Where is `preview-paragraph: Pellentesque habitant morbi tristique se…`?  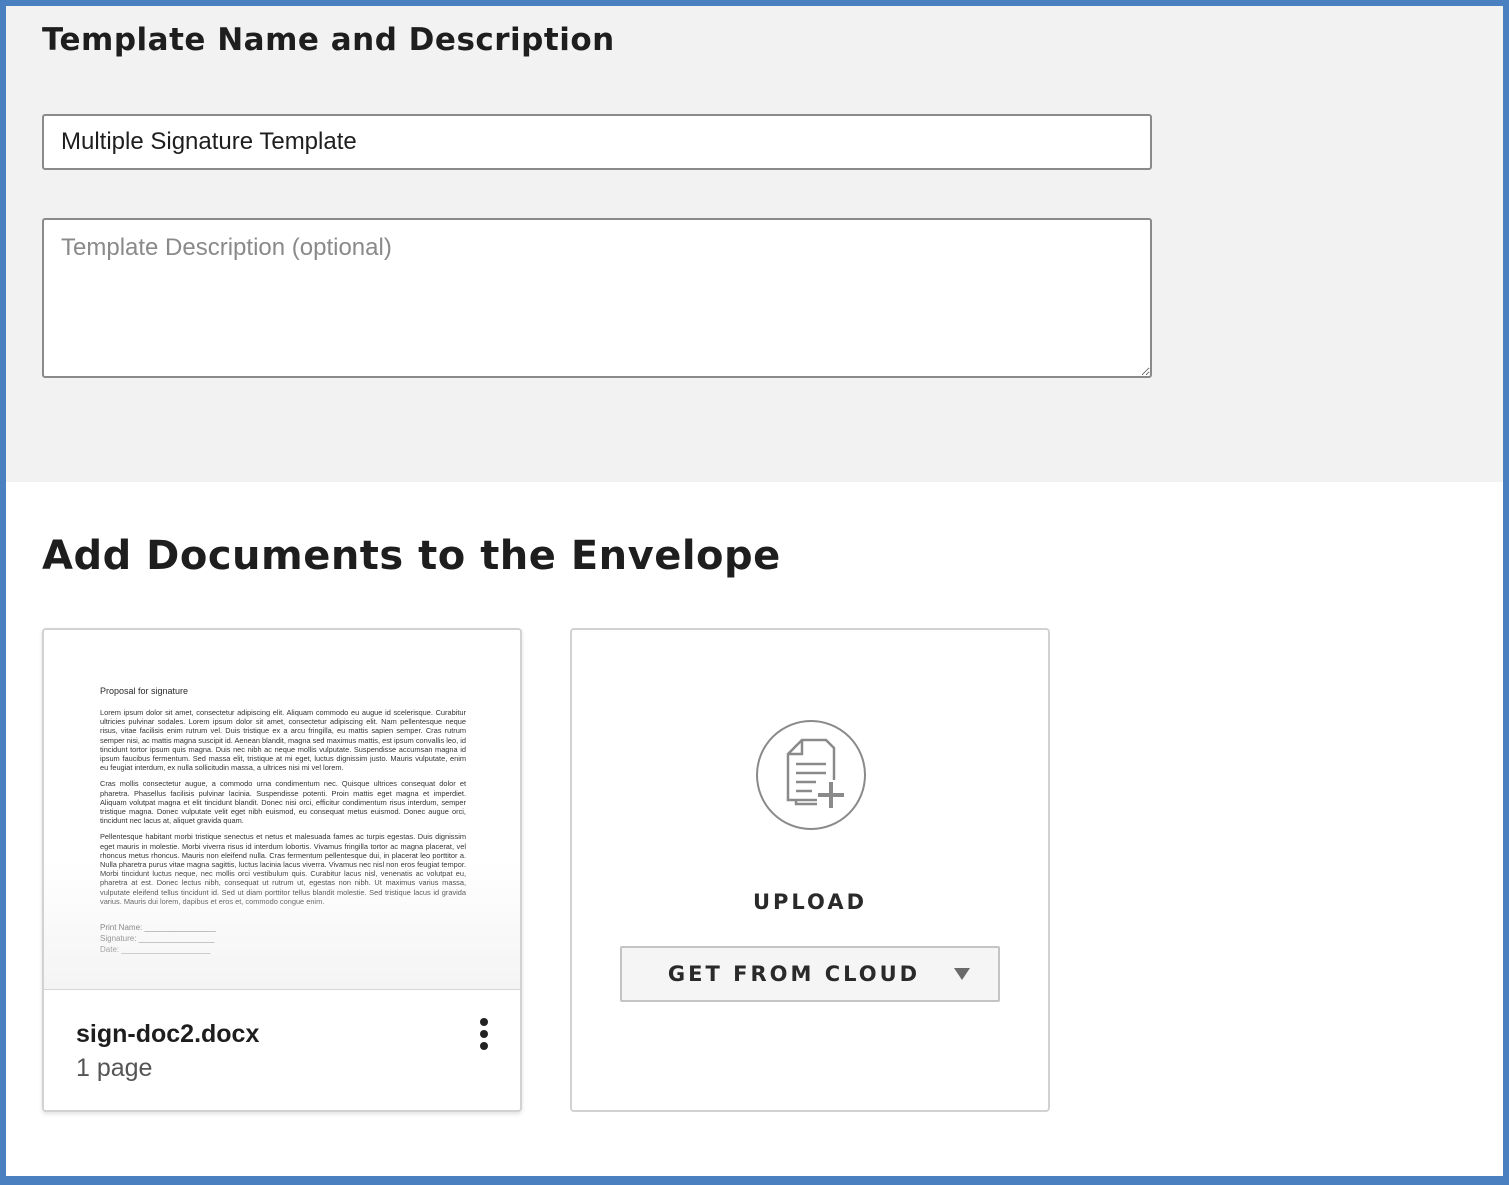 preview-paragraph: Pellentesque habitant morbi tristique se… is located at coordinates (283, 869).